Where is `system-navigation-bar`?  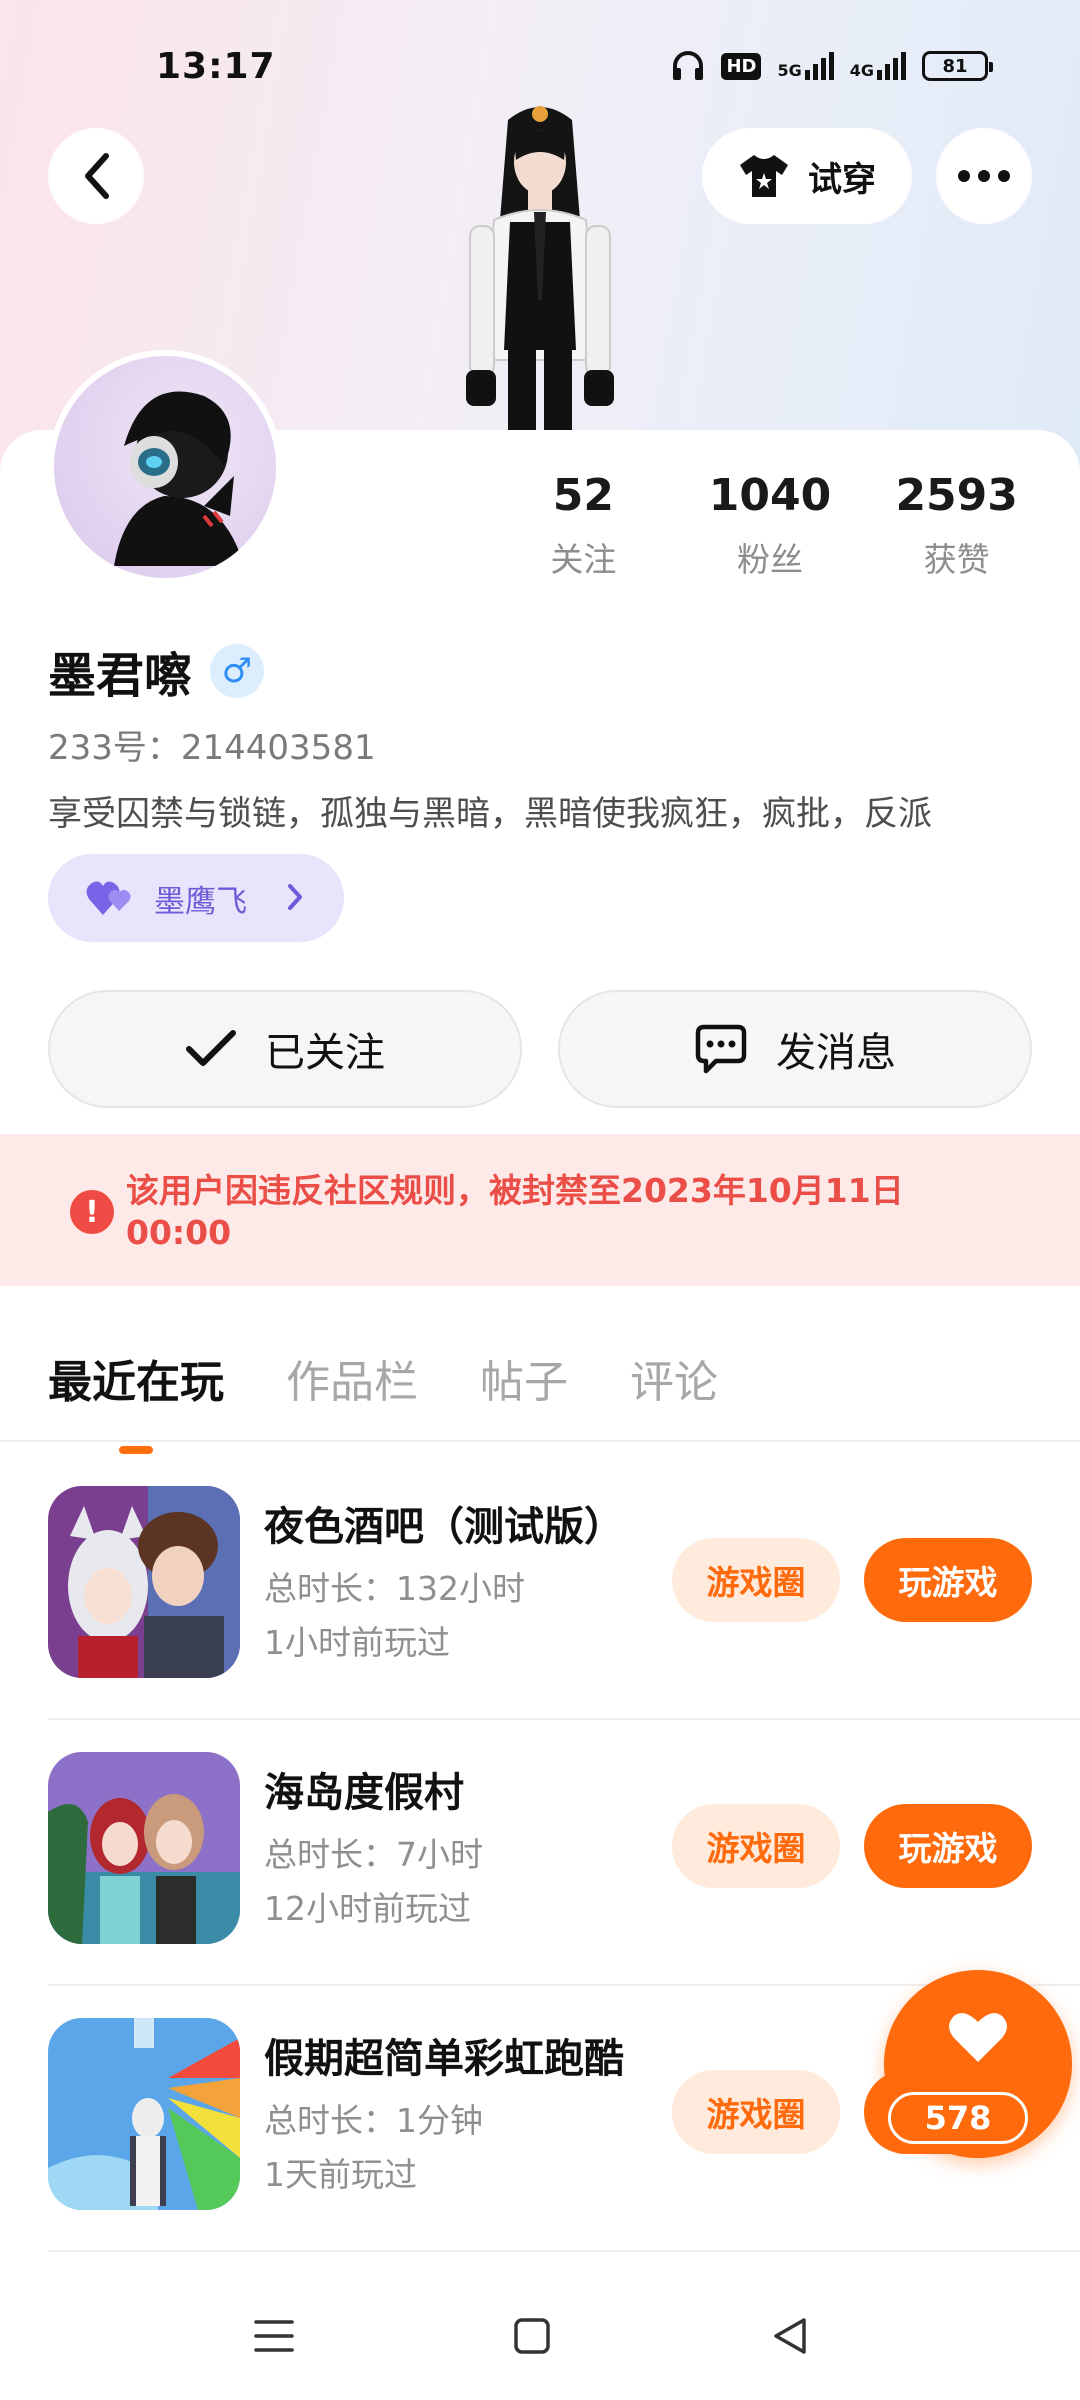 system-navigation-bar is located at coordinates (540, 2336).